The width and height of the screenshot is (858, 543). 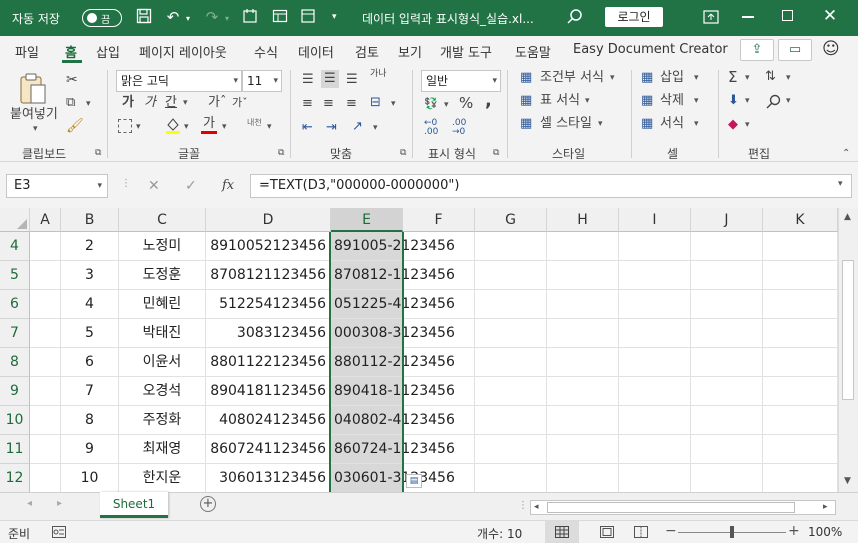 What do you see at coordinates (328, 104) in the screenshot?
I see `align-center-icon: ≡` at bounding box center [328, 104].